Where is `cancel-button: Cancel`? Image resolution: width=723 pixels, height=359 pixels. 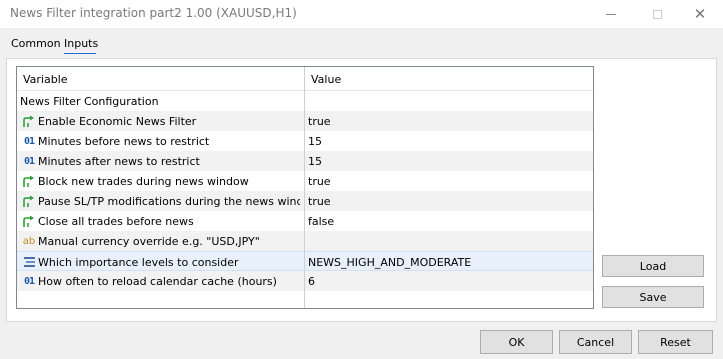 cancel-button: Cancel is located at coordinates (595, 342).